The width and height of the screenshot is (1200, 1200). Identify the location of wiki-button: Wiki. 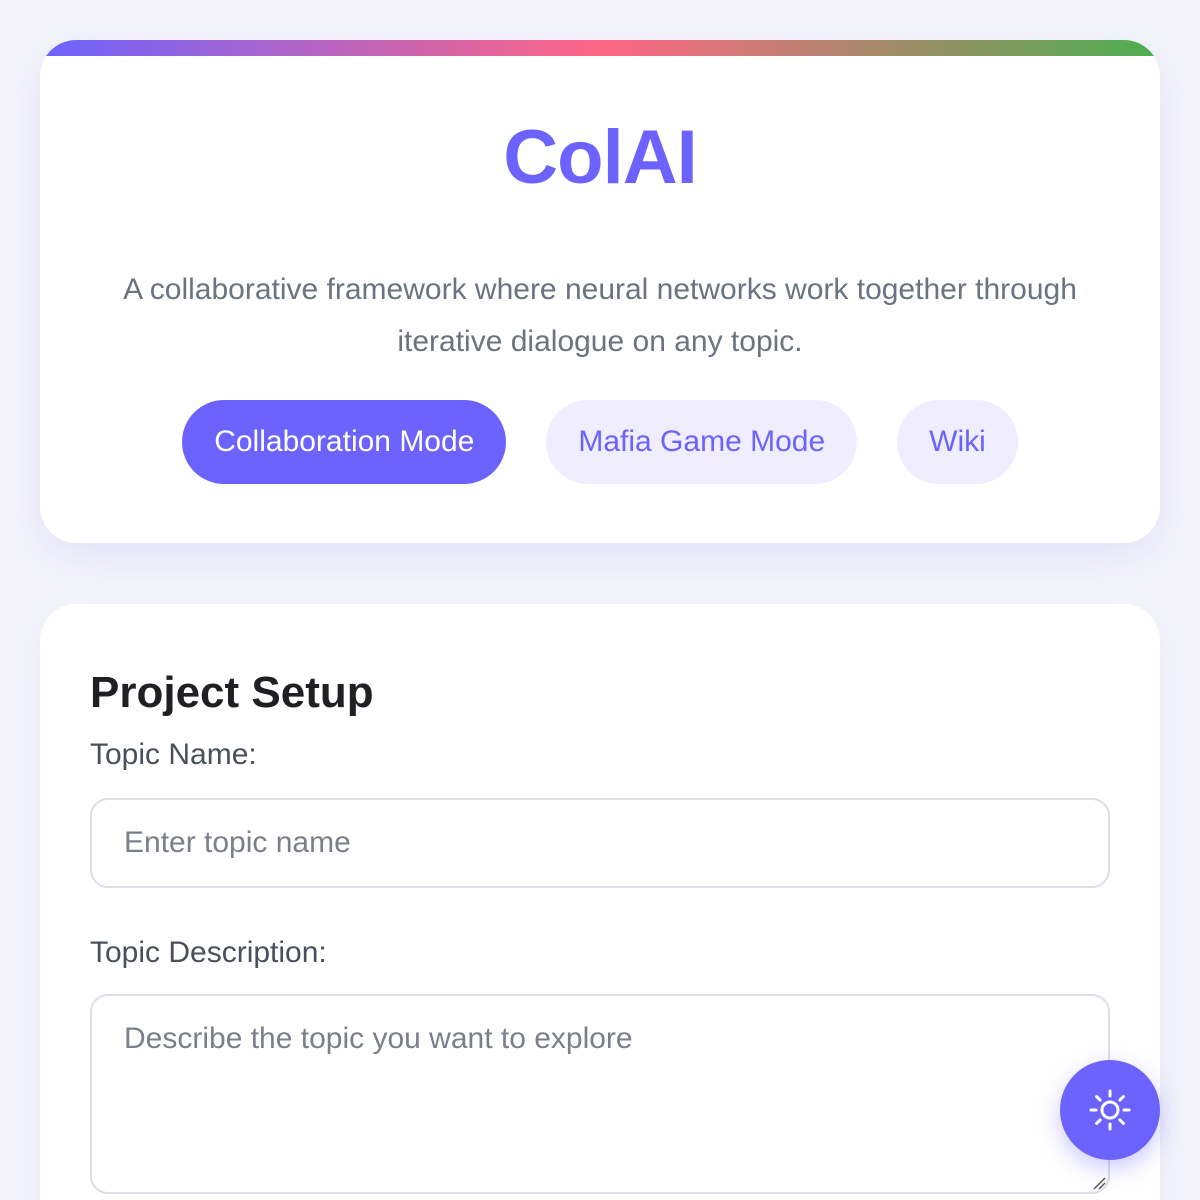
(957, 442).